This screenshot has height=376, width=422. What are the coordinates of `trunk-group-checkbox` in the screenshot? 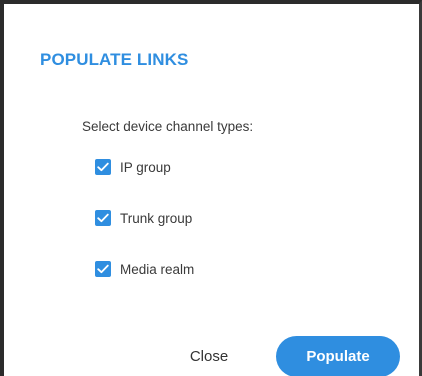 It's located at (103, 218).